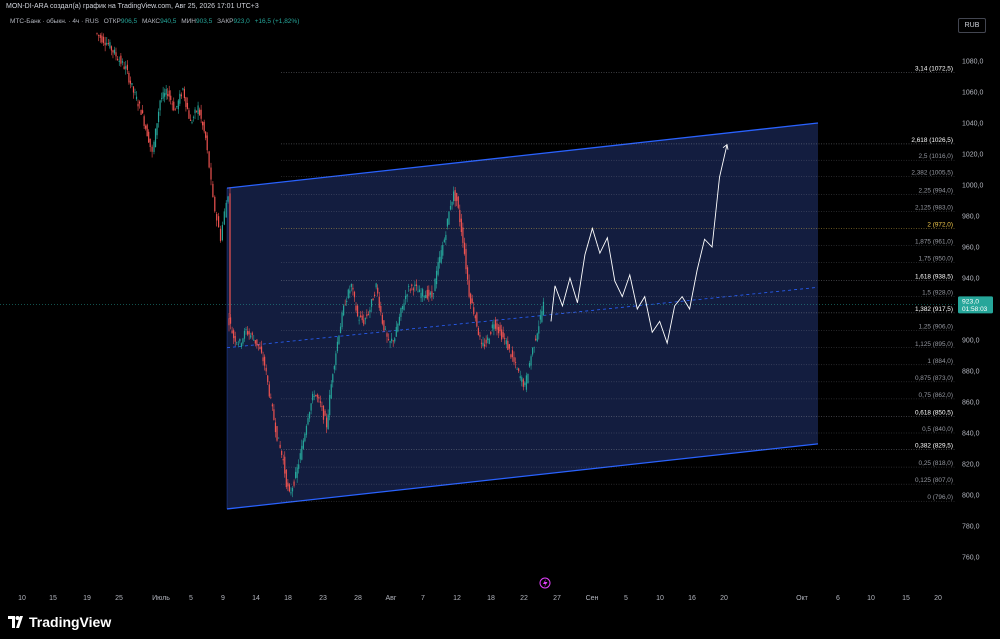 Image resolution: width=1000 pixels, height=639 pixels. Describe the element at coordinates (545, 583) in the screenshot. I see `alert-icon` at that location.